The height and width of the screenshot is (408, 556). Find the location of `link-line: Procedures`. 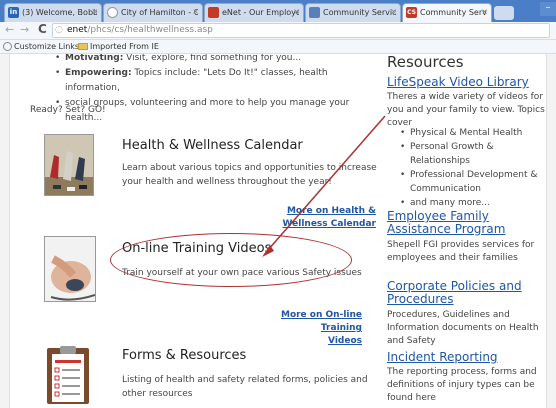

link-line: Procedures is located at coordinates (420, 299).